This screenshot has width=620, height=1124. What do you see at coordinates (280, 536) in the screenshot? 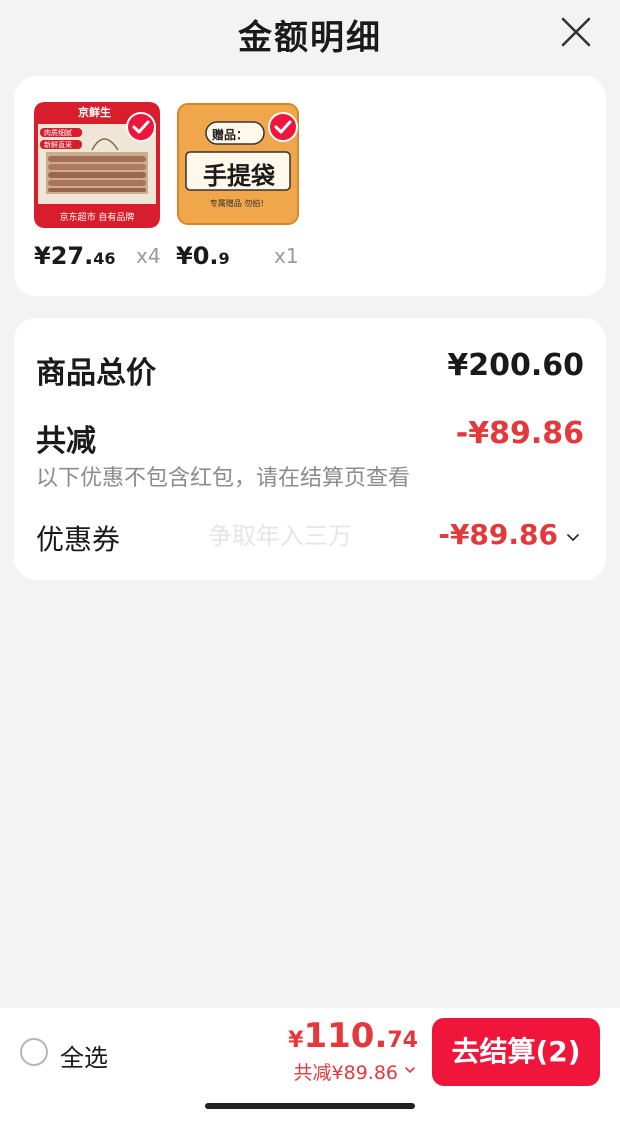
I see `watermark-text: 争取年入三万` at bounding box center [280, 536].